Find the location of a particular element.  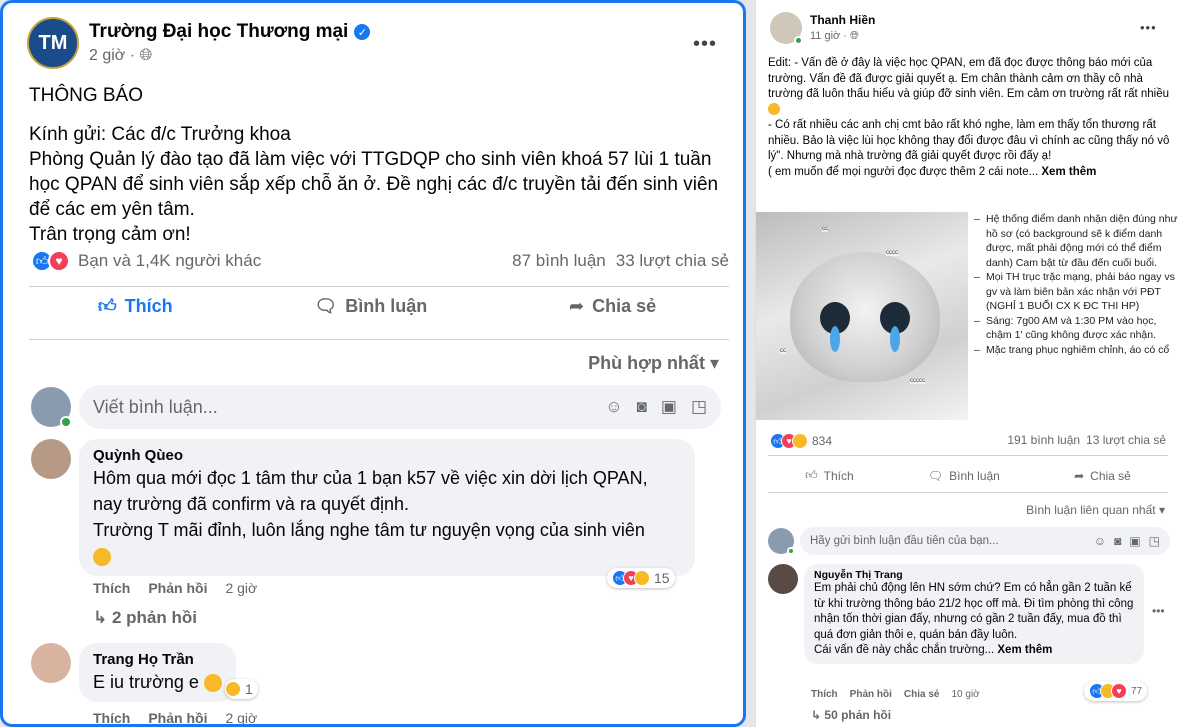

cat-tear is located at coordinates (835, 339).